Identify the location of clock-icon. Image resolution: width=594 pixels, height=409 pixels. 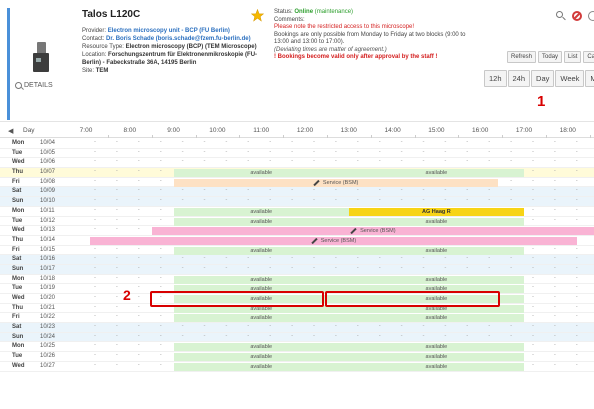
(591, 16).